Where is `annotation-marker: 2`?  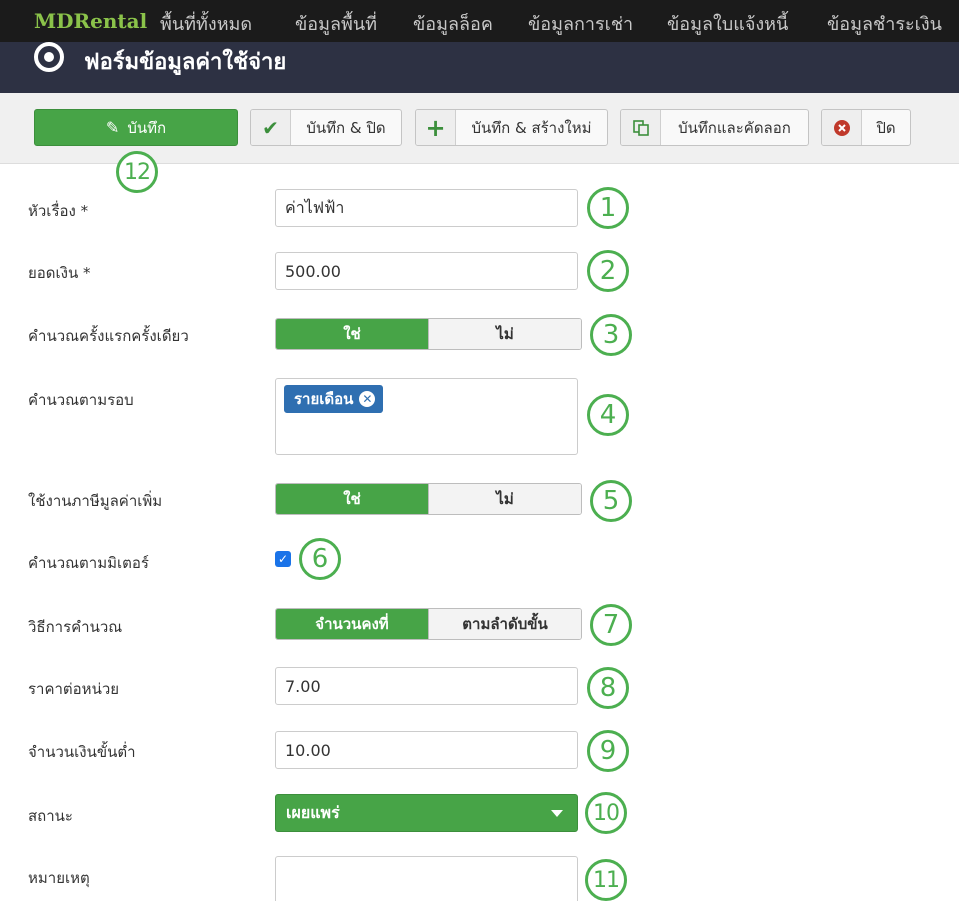 annotation-marker: 2 is located at coordinates (608, 271).